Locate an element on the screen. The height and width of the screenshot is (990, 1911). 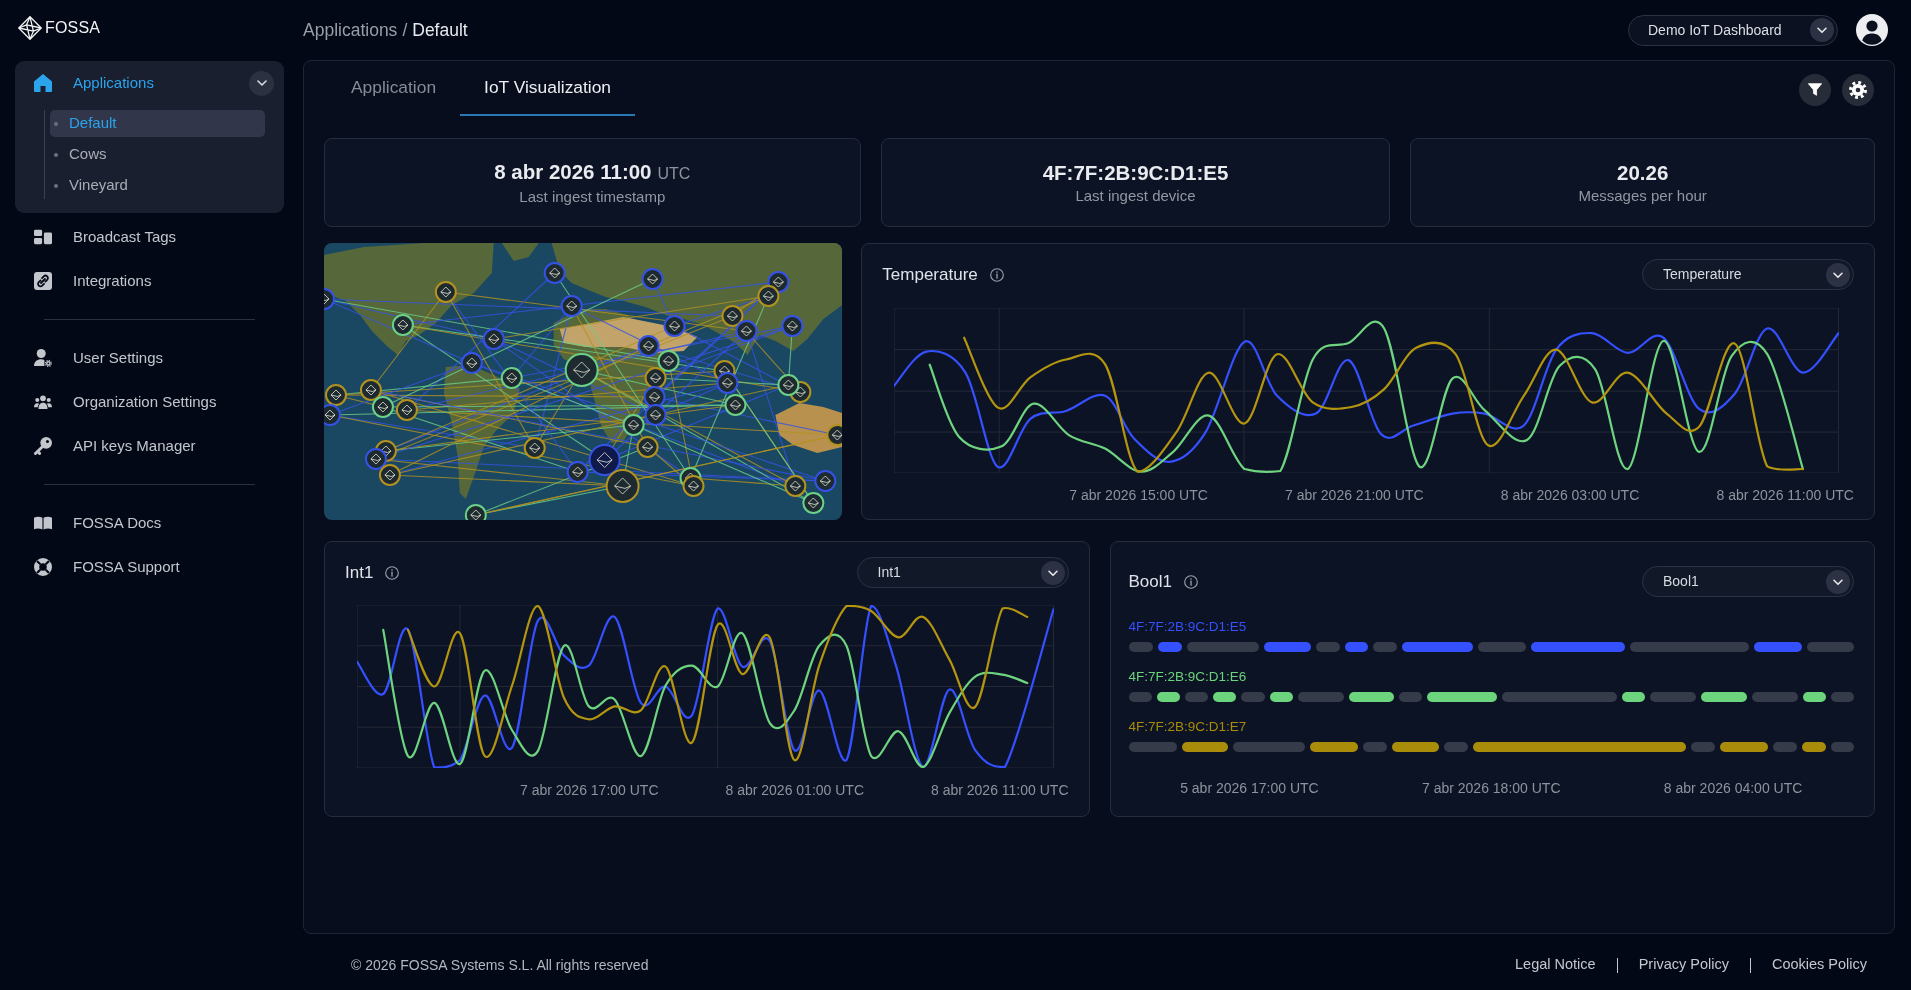
stat-unit: UTC is located at coordinates (674, 173).